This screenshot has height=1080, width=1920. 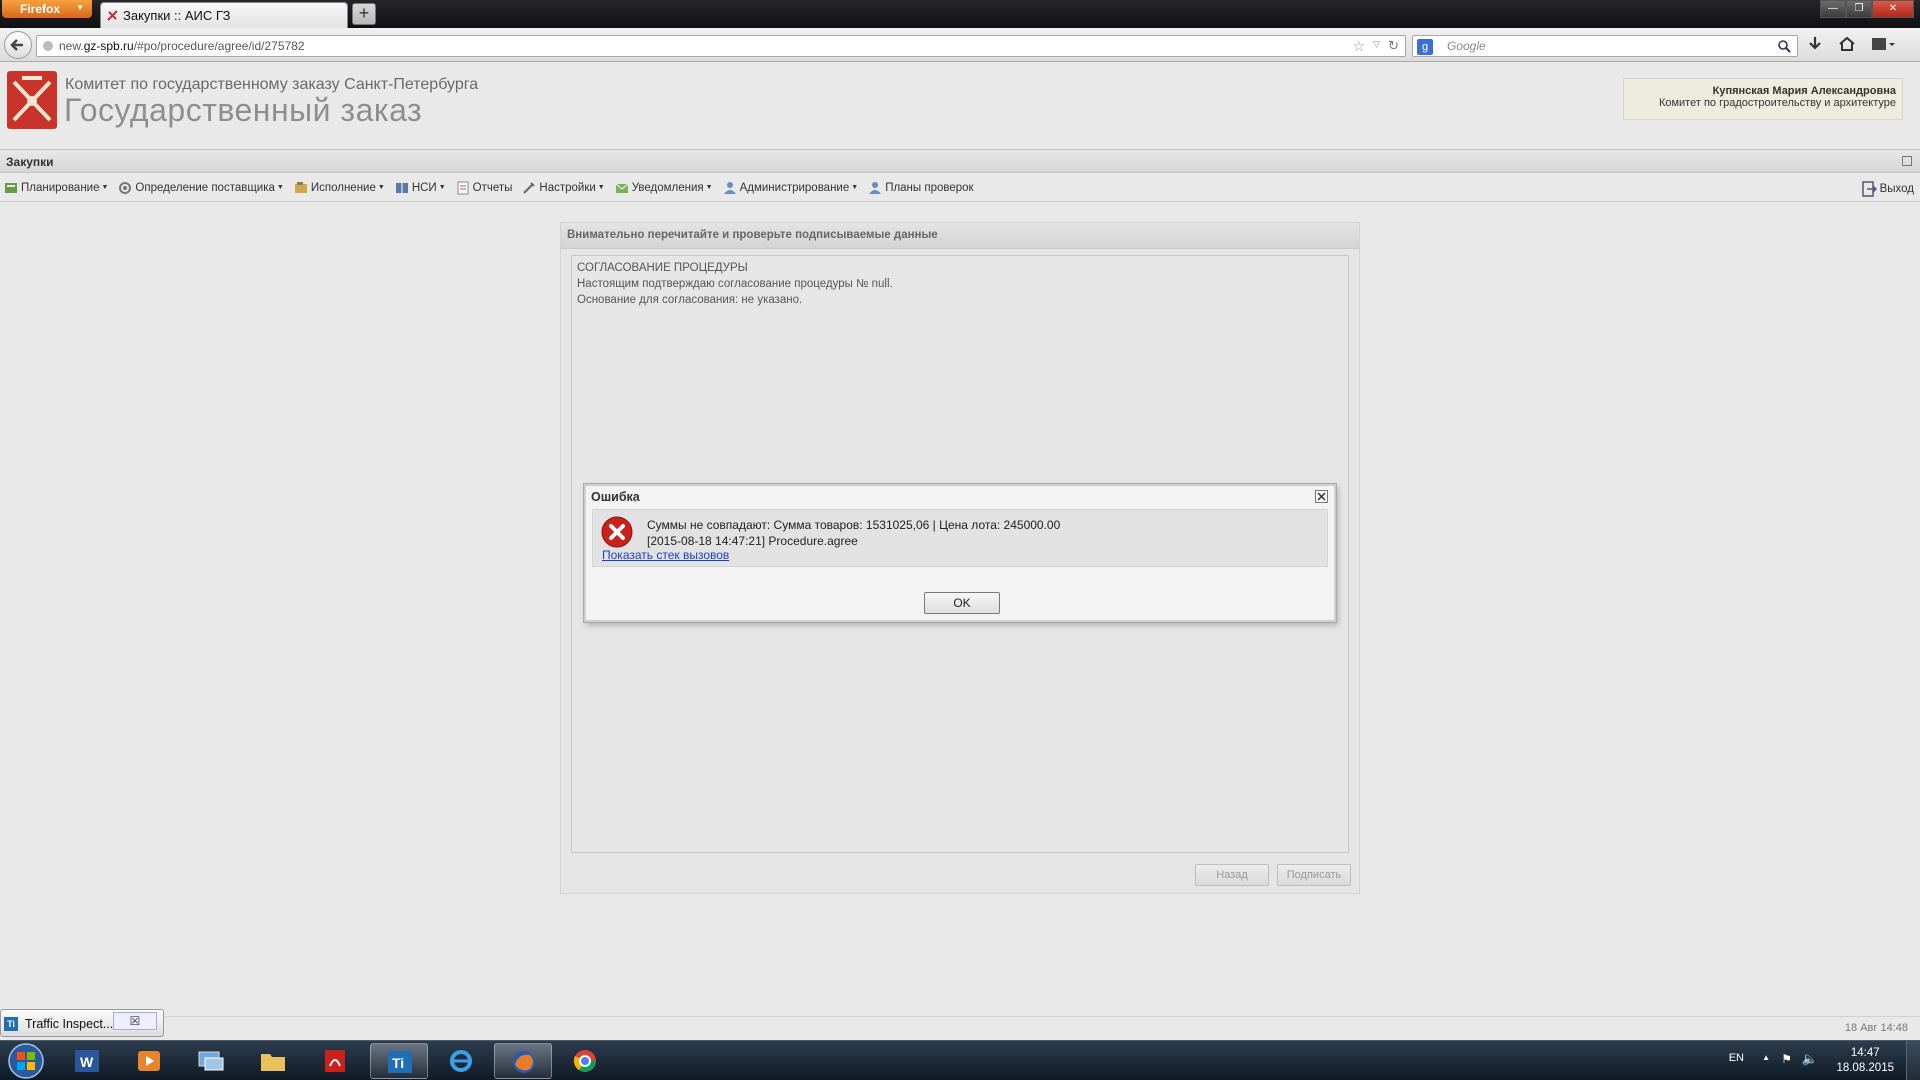 What do you see at coordinates (929, 187) in the screenshot?
I see `menu-item-label: Планы проверок` at bounding box center [929, 187].